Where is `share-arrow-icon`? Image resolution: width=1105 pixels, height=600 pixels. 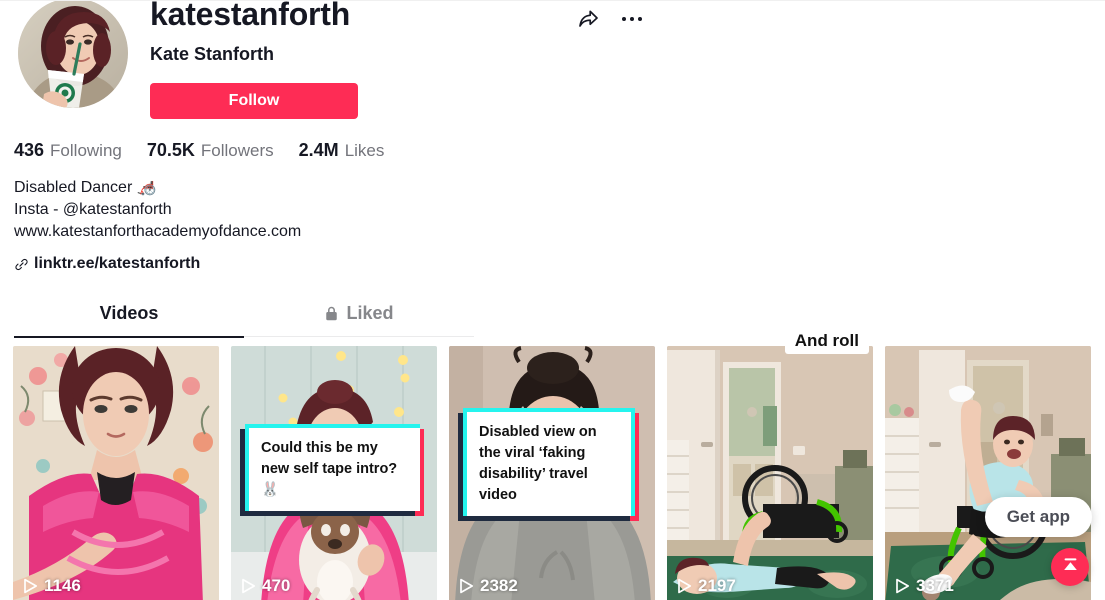 share-arrow-icon is located at coordinates (588, 19).